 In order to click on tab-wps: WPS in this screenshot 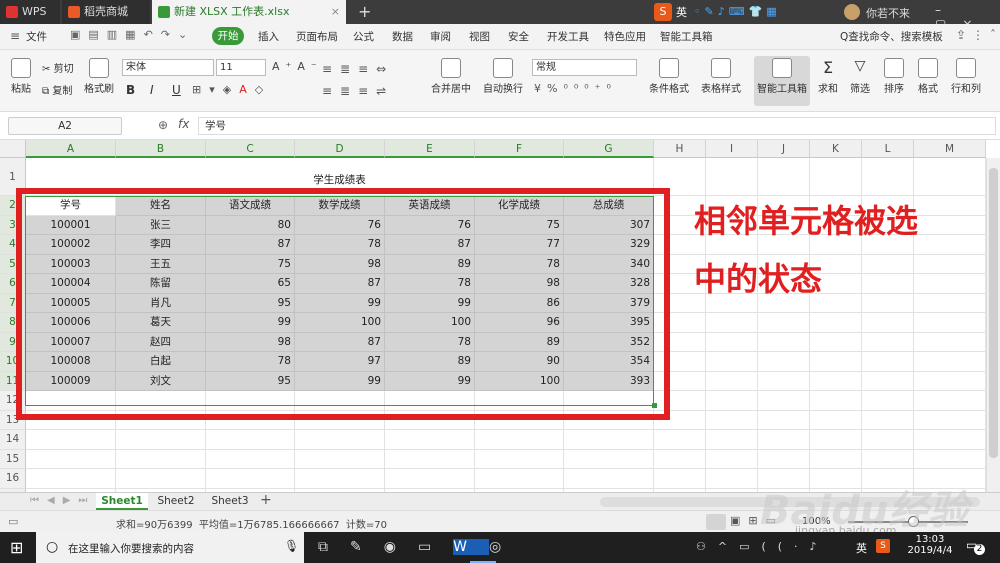, I will do `click(30, 12)`.